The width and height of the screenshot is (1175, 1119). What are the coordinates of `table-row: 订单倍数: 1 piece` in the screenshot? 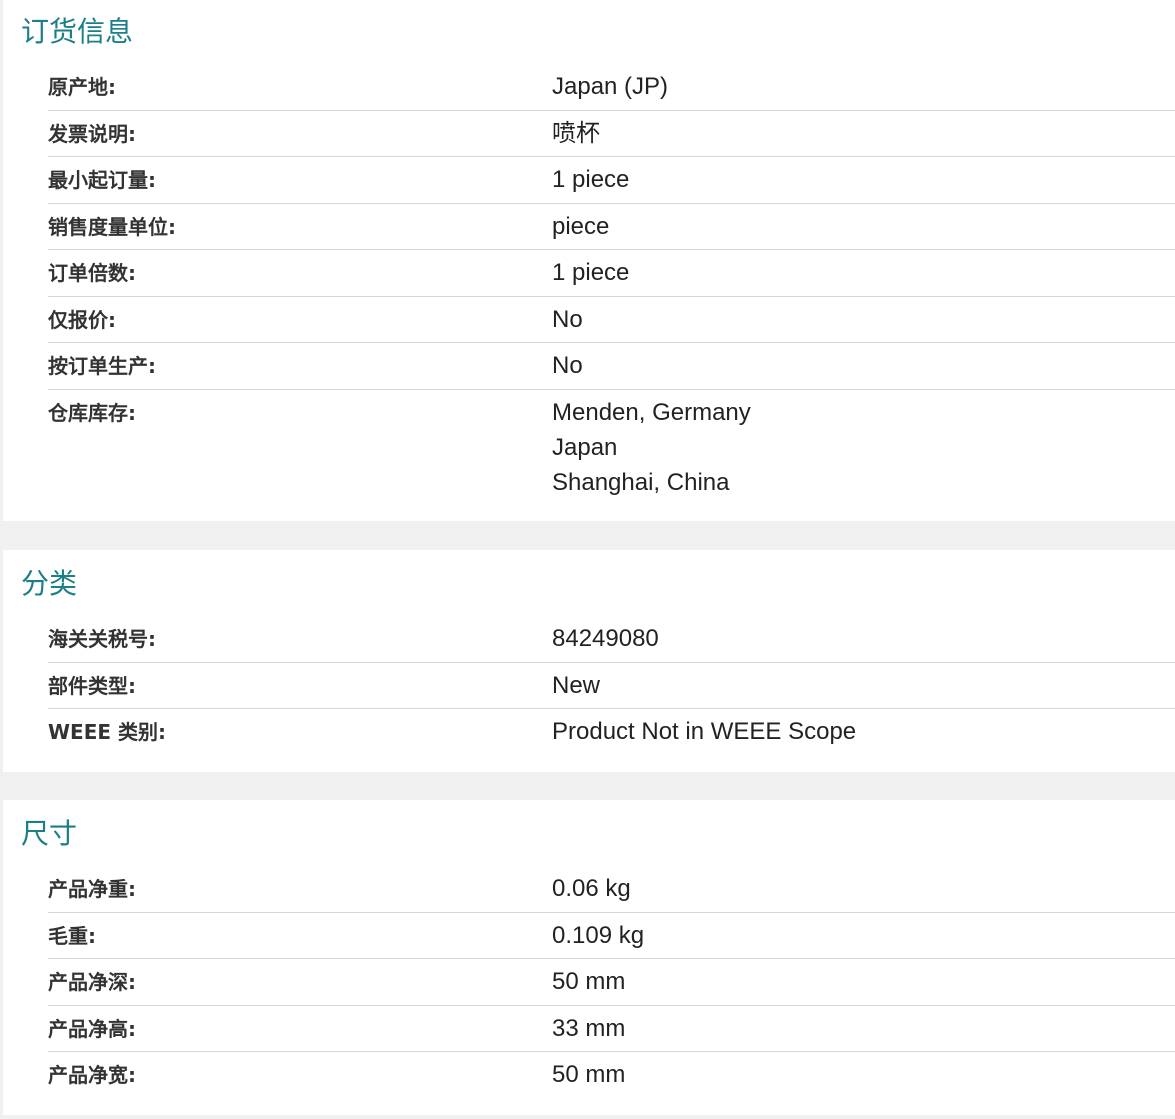 It's located at (611, 273).